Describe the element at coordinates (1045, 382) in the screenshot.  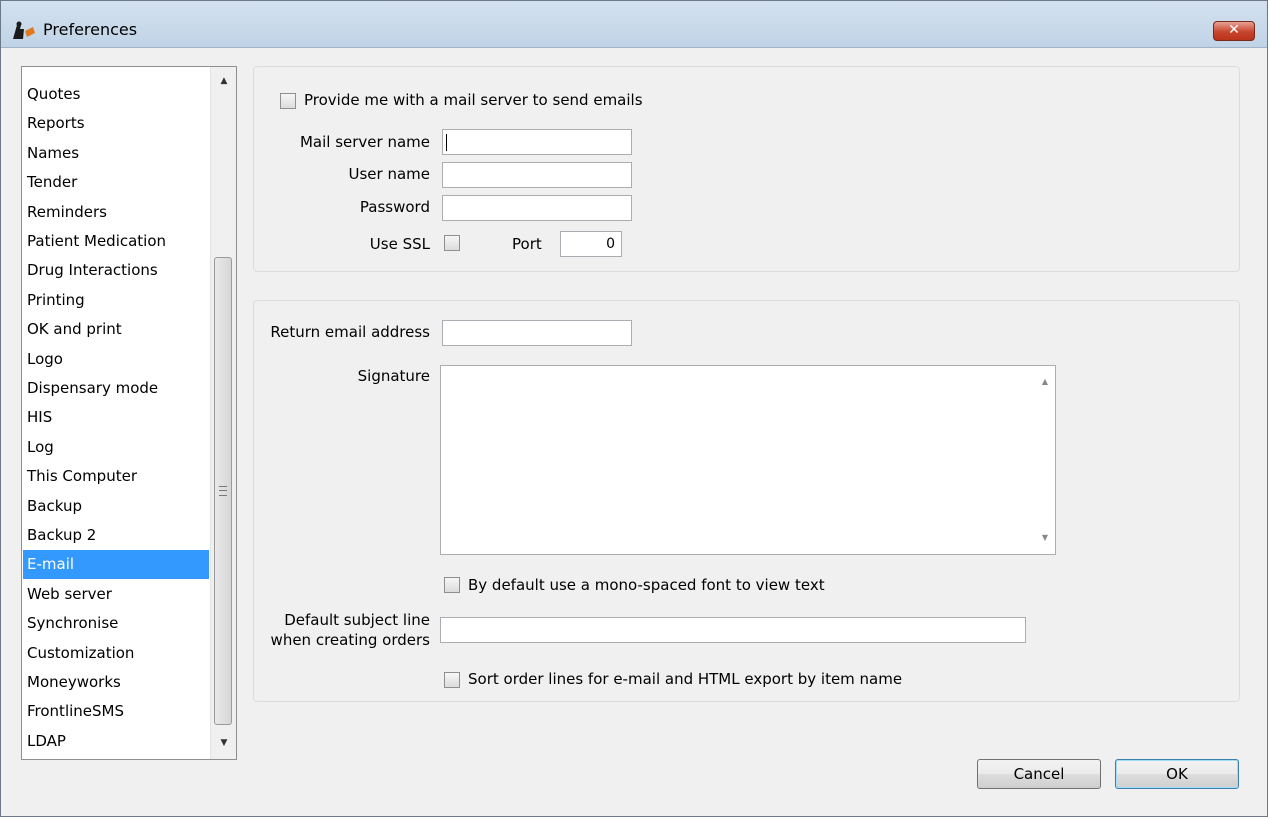
I see `signature-scroll-up-icon: ▲` at that location.